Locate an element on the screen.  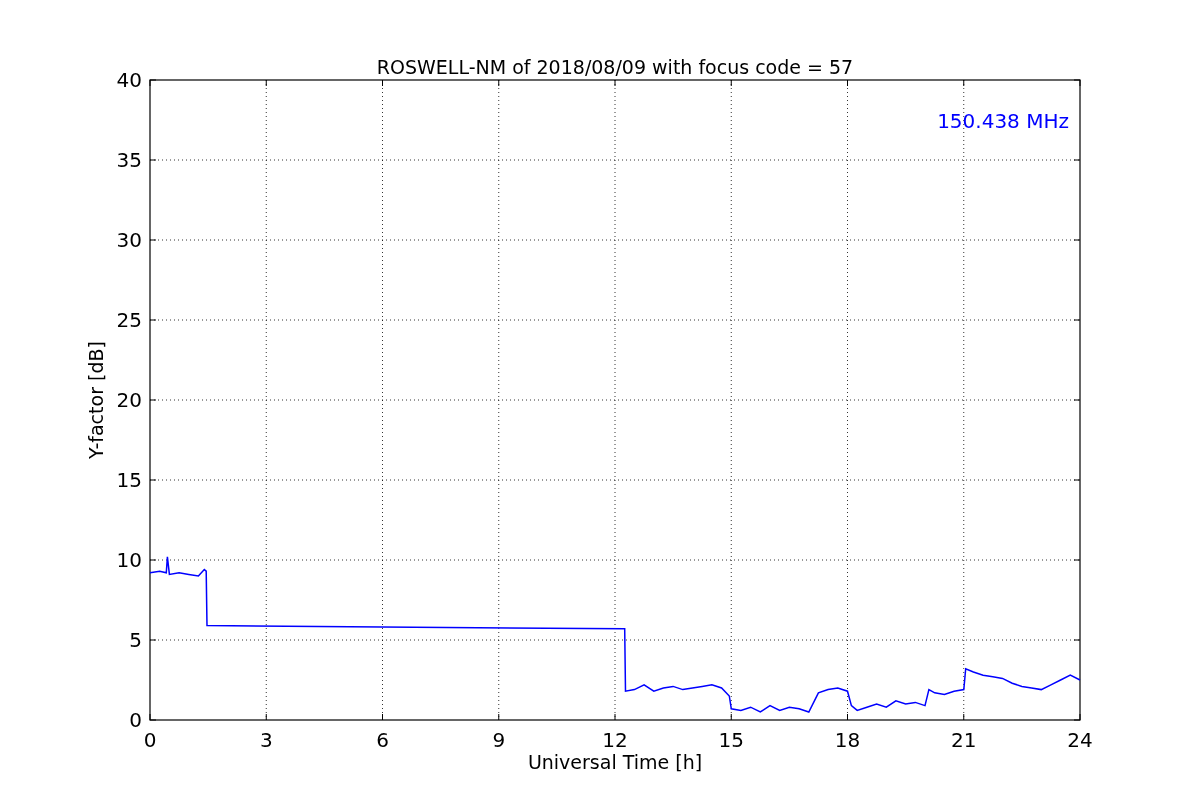
x-tick-label: 3 is located at coordinates (266, 740).